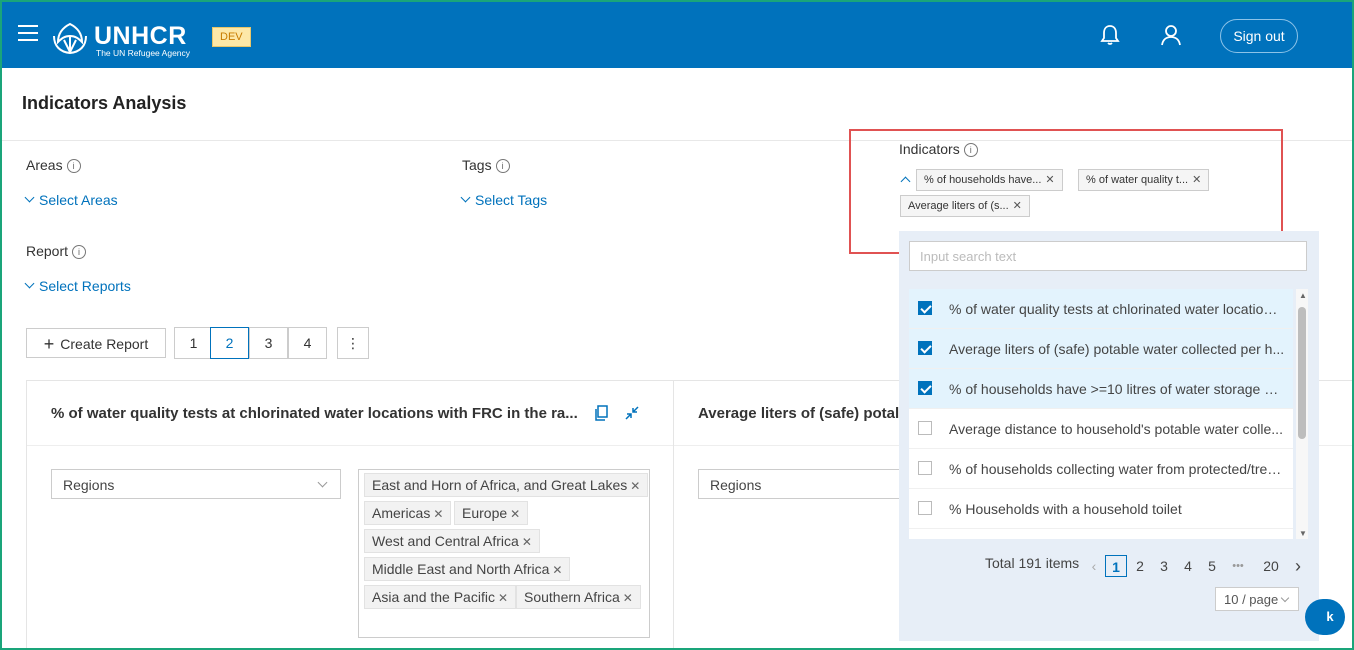  Describe the element at coordinates (602, 415) in the screenshot. I see `copy-icon` at that location.